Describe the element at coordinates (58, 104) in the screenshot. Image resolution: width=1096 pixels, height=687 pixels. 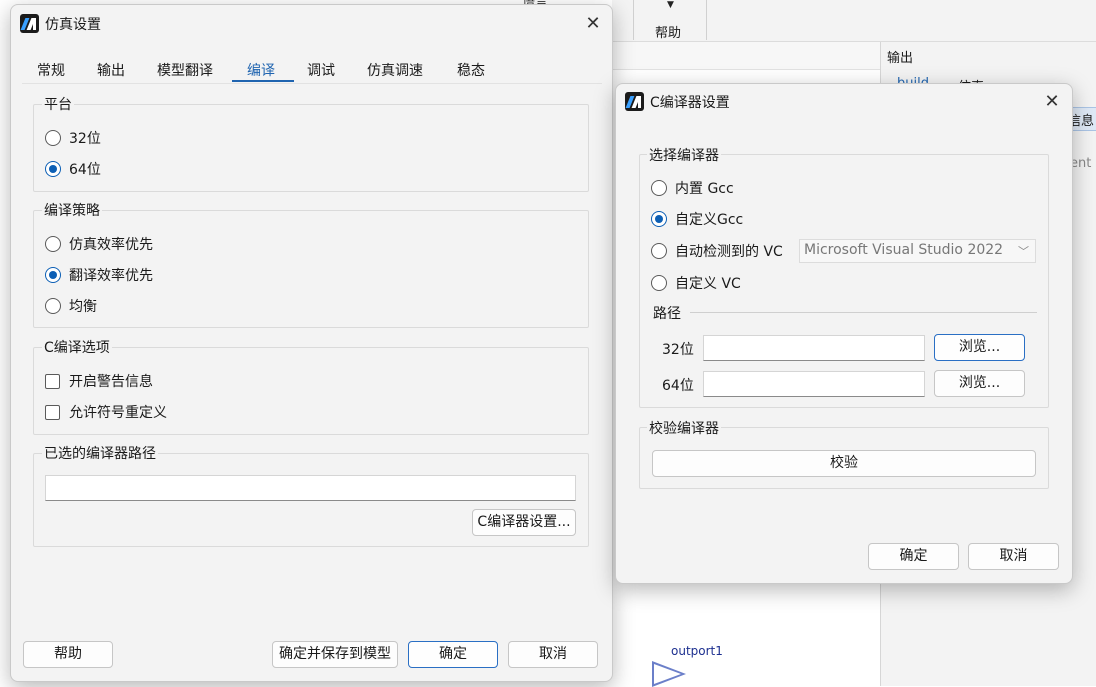
I see `platform-group-title: 平台` at that location.